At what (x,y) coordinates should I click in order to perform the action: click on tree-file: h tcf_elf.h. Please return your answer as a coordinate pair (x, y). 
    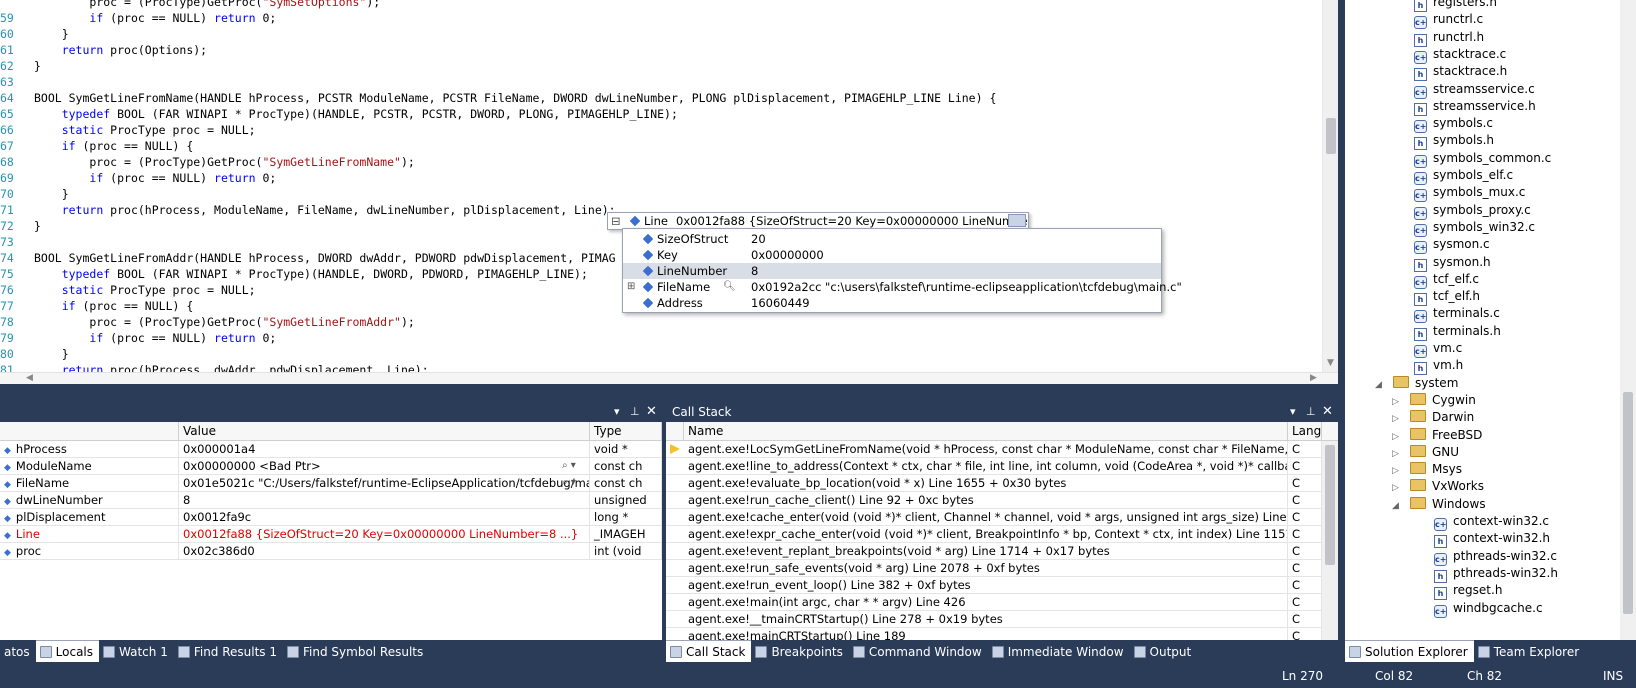
    Looking at the image, I should click on (1447, 297).